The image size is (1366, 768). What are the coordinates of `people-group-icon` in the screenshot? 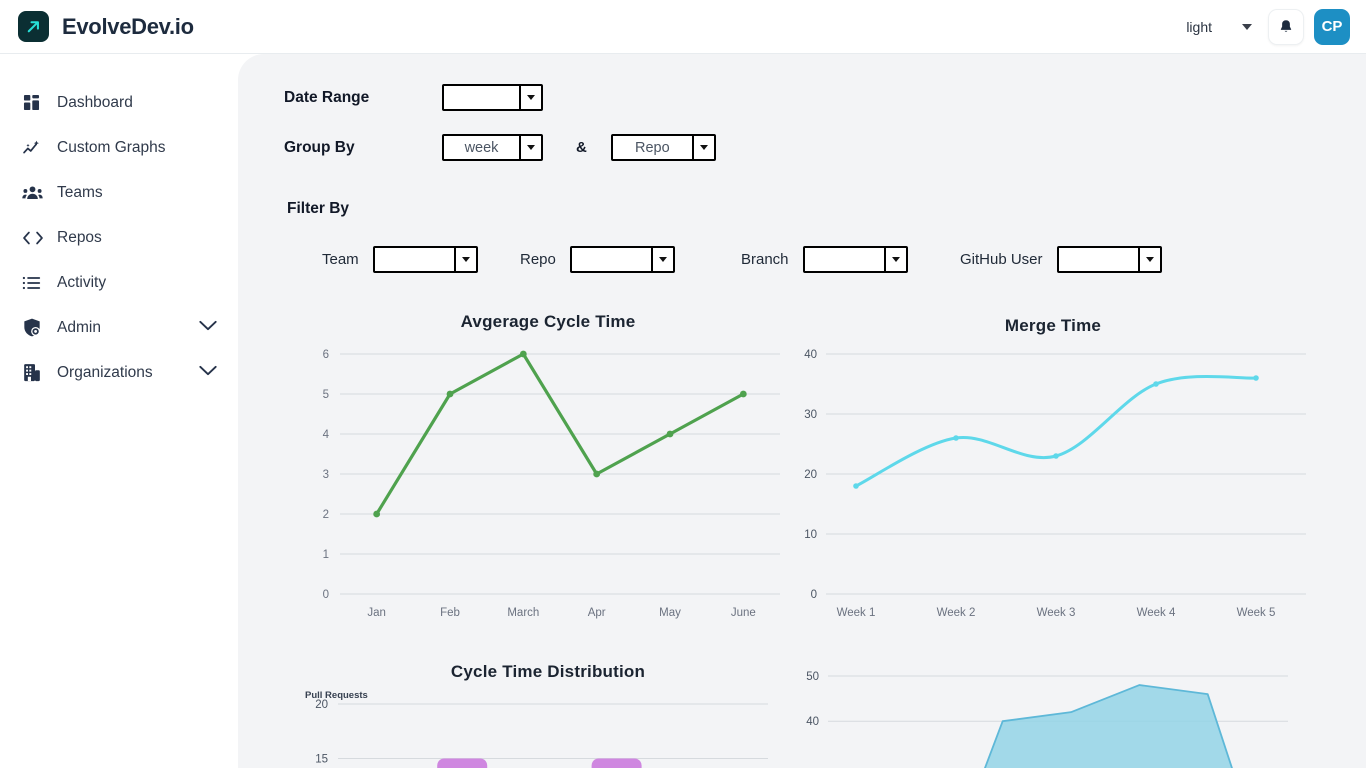 It's located at (34, 193).